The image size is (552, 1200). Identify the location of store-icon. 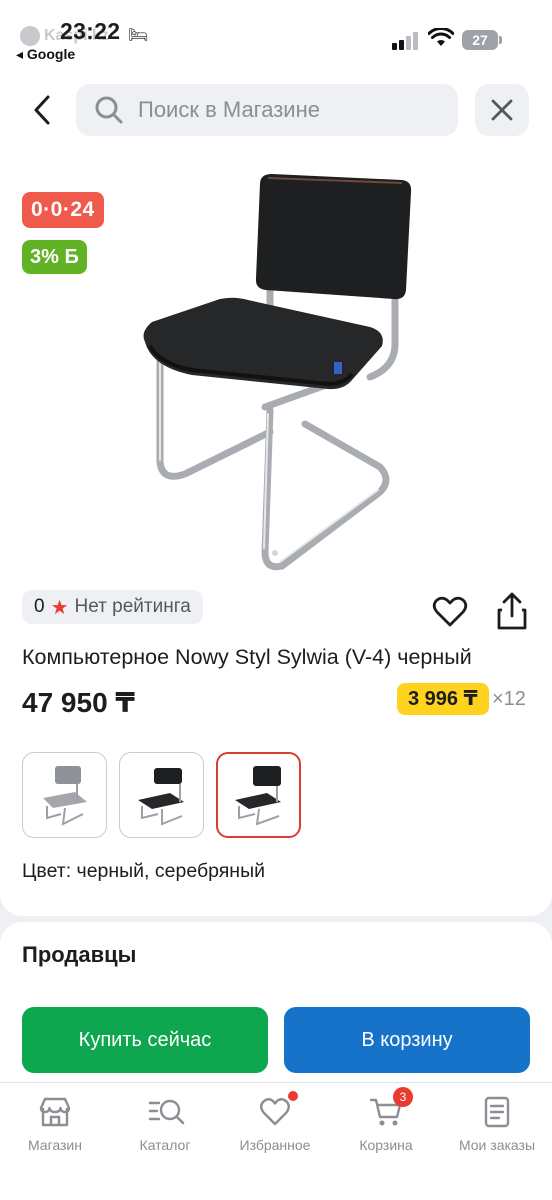
(55, 1112).